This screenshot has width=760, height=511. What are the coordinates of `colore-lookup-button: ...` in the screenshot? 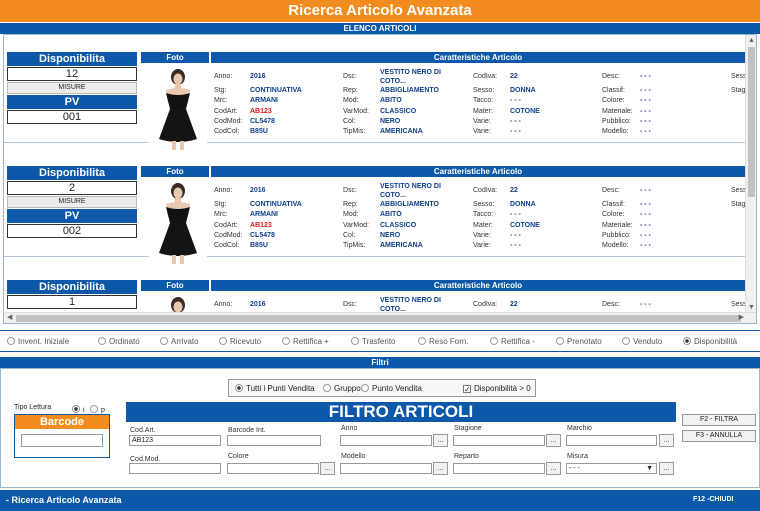 It's located at (327, 468).